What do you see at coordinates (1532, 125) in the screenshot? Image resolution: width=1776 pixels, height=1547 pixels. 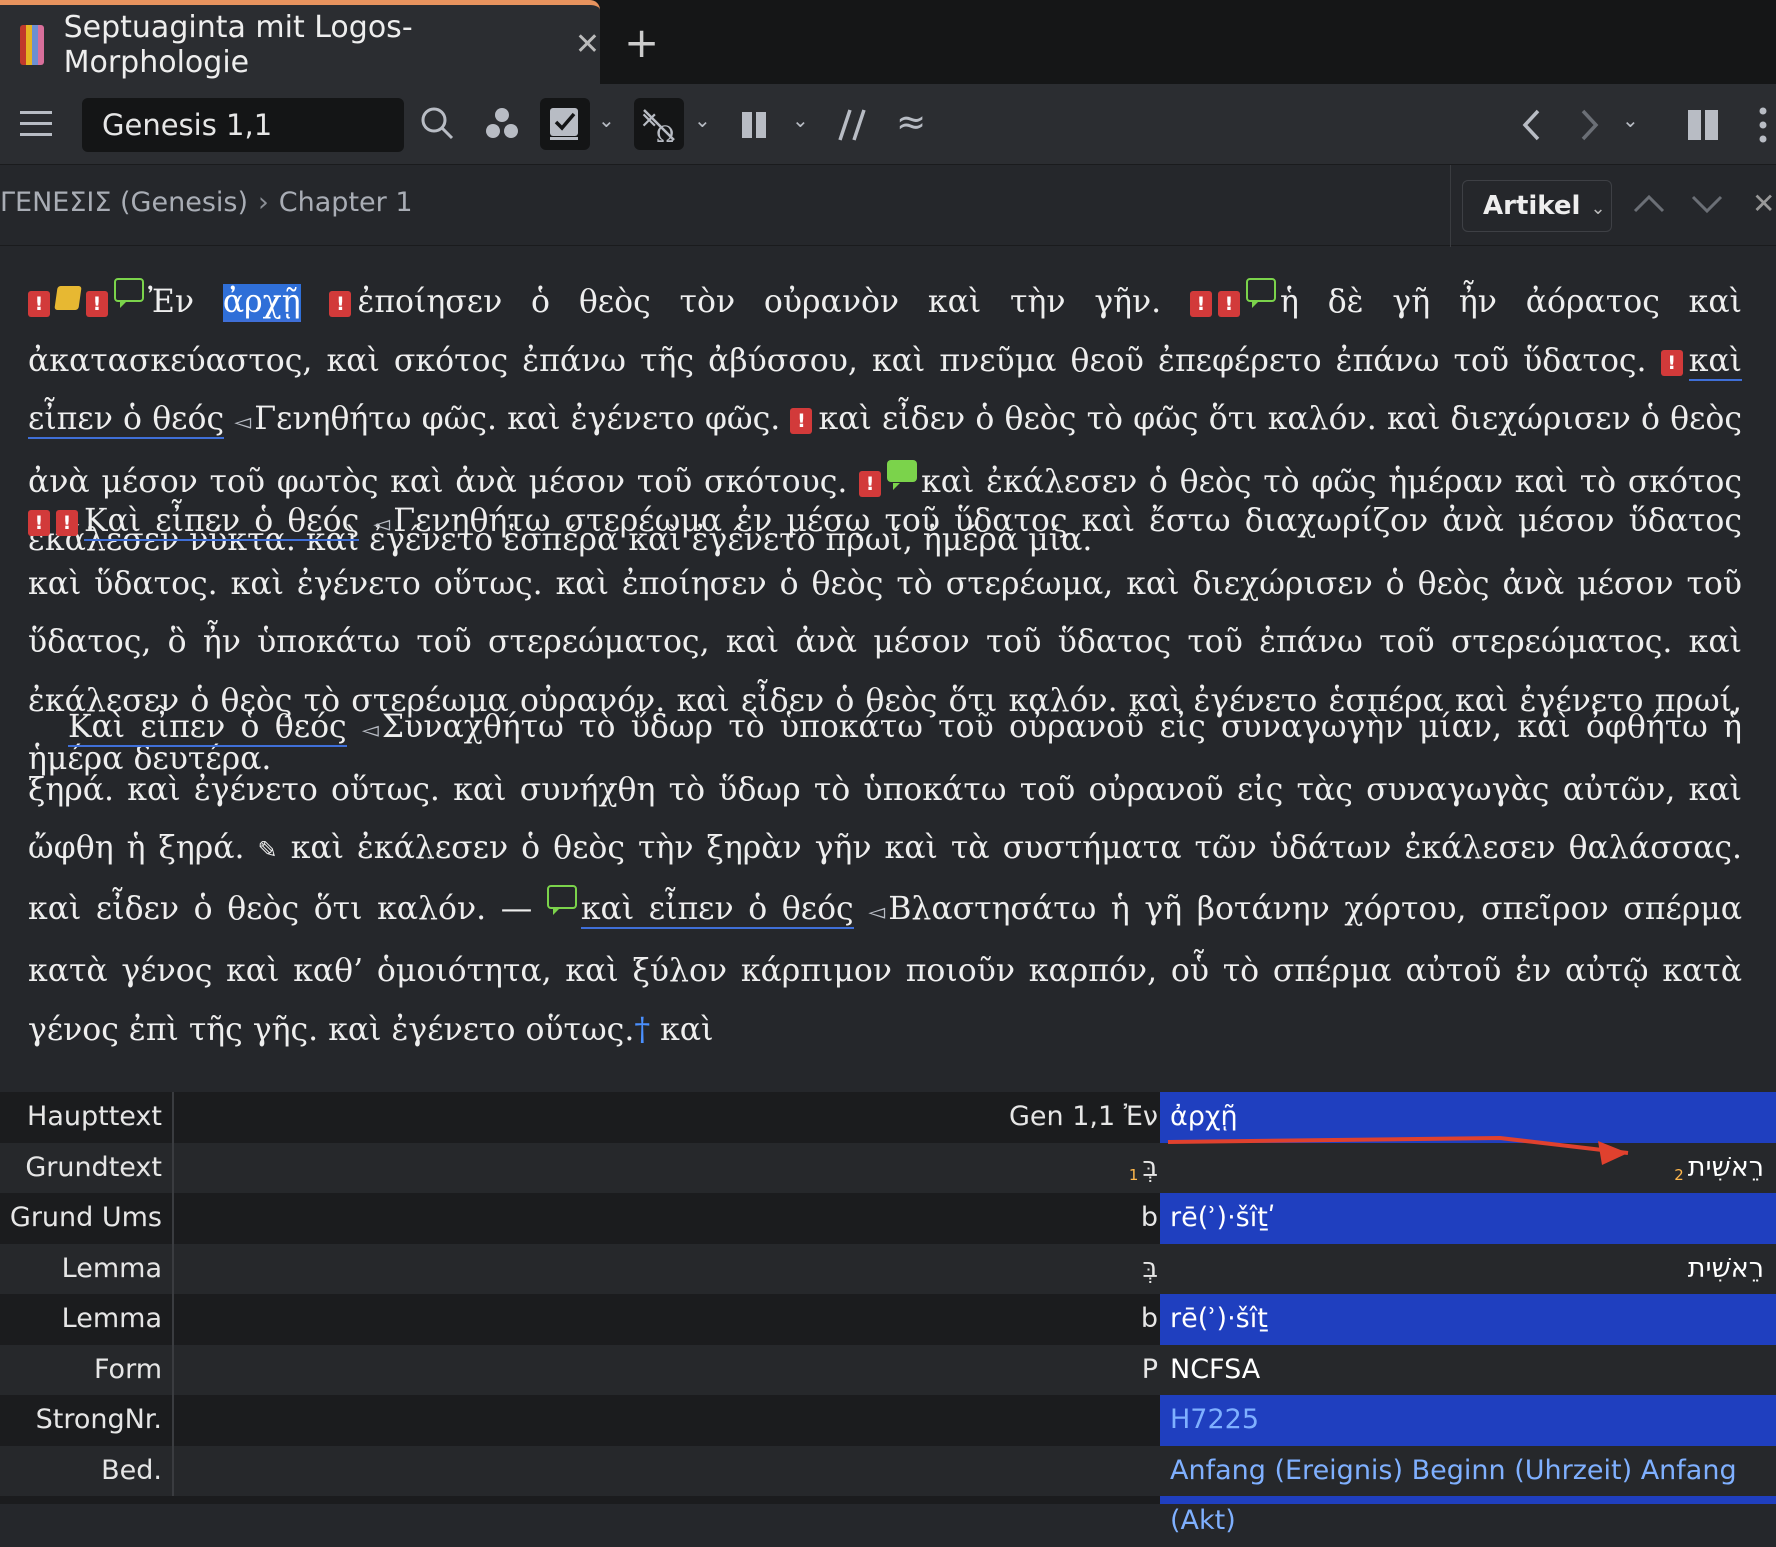 I see `back-icon` at bounding box center [1532, 125].